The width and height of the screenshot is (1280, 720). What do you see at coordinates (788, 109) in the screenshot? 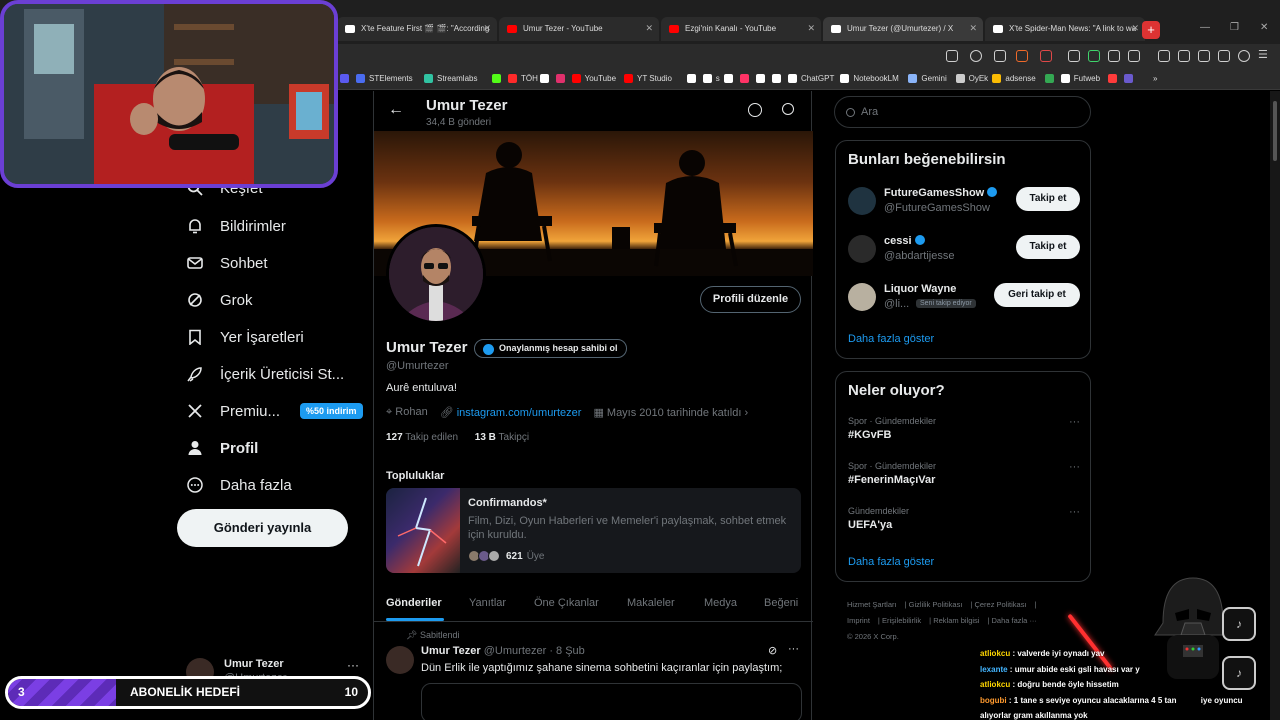
I see `search-icon` at bounding box center [788, 109].